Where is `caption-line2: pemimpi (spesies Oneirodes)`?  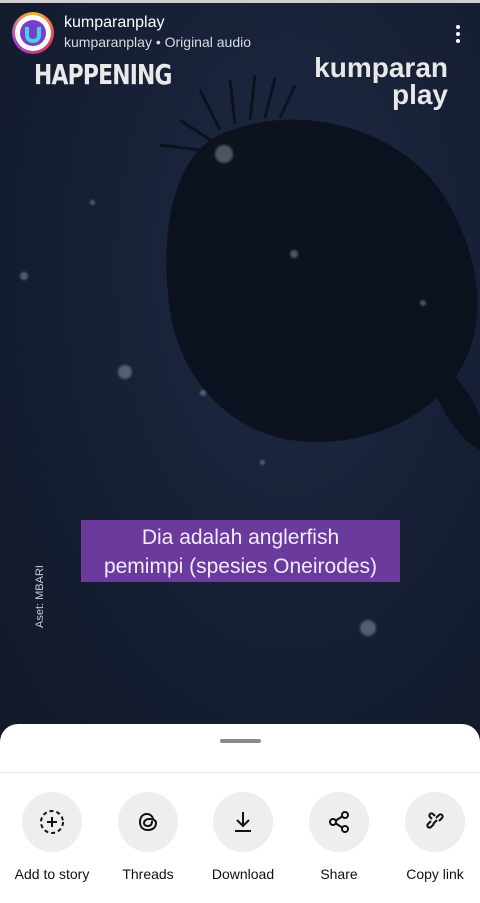
caption-line2: pemimpi (spesies Oneirodes) is located at coordinates (240, 566).